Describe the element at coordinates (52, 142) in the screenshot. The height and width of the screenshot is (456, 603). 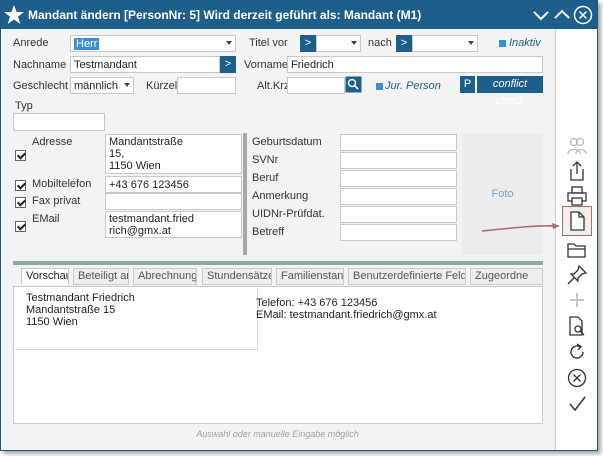
I see `adresse-label: Adresse` at that location.